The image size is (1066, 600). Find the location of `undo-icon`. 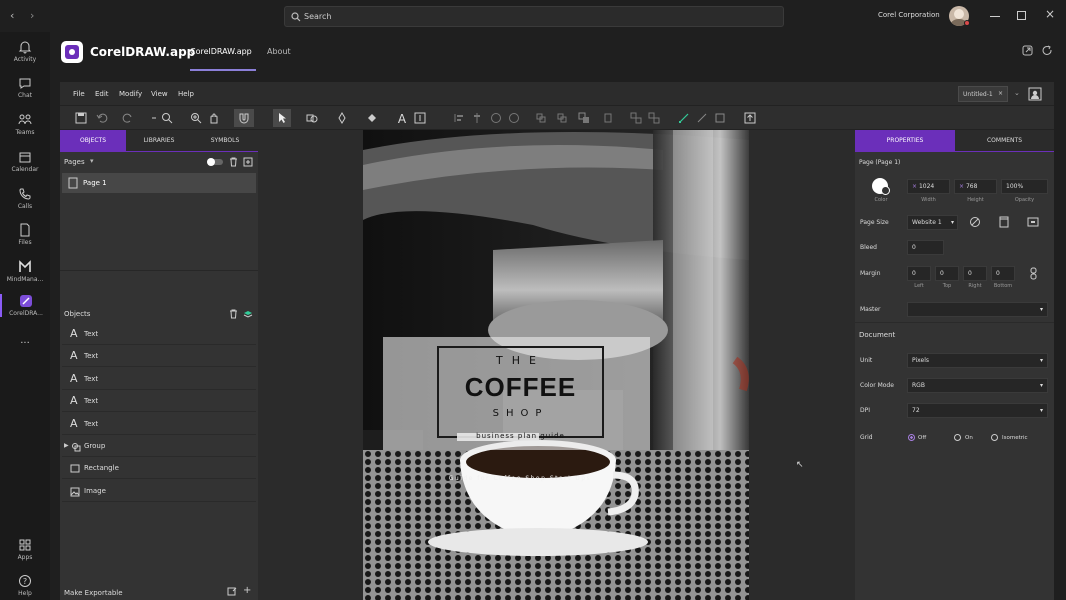

undo-icon is located at coordinates (102, 118).